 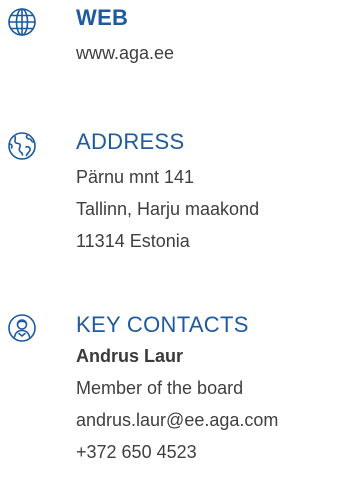 I want to click on contact-email-link: andrus.laur@ee.aga.com, so click(x=215, y=420).